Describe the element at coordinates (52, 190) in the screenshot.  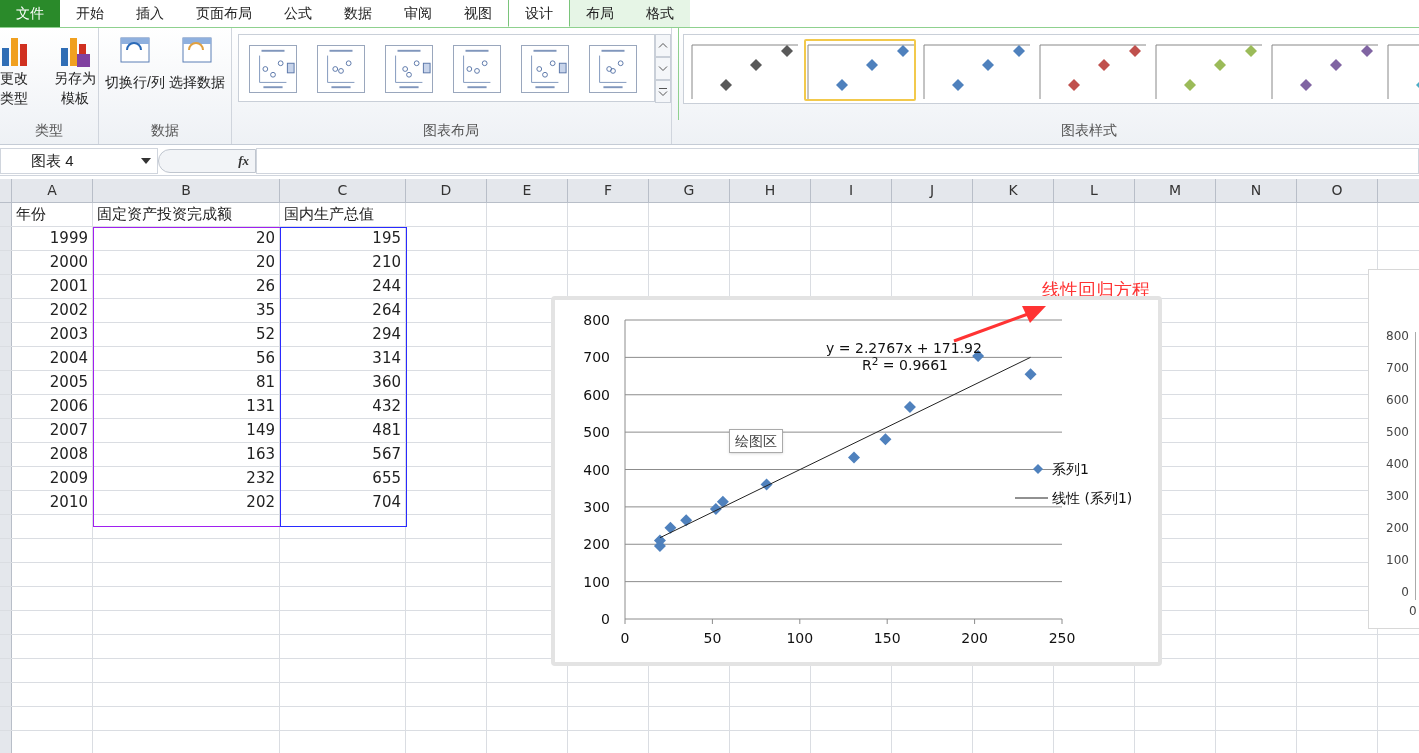
I see `column-header: A` at that location.